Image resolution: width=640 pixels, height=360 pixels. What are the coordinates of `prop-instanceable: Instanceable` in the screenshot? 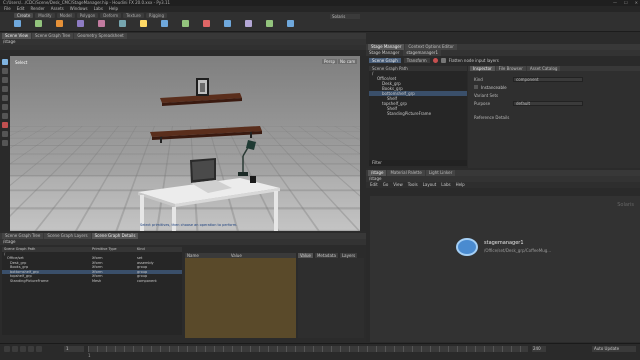 It's located at (554, 87).